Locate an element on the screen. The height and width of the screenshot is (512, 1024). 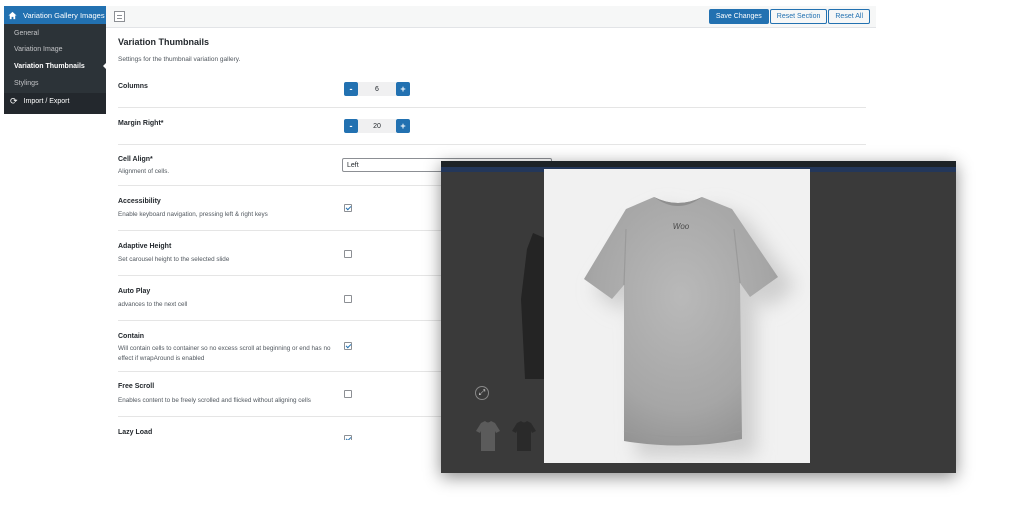
shirt-logo: Woo is located at coordinates (681, 226).